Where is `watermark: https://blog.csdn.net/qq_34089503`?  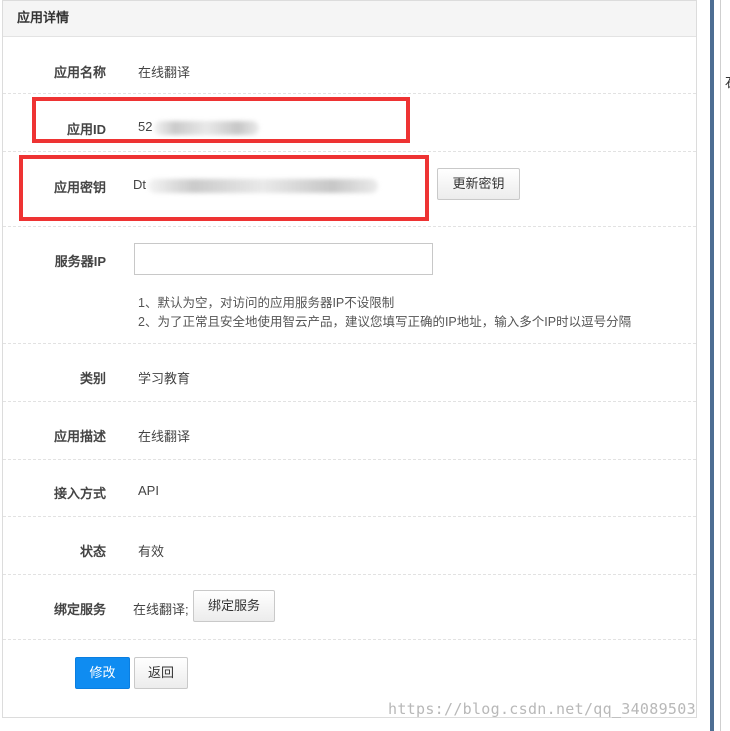 watermark: https://blog.csdn.net/qq_34089503 is located at coordinates (542, 709).